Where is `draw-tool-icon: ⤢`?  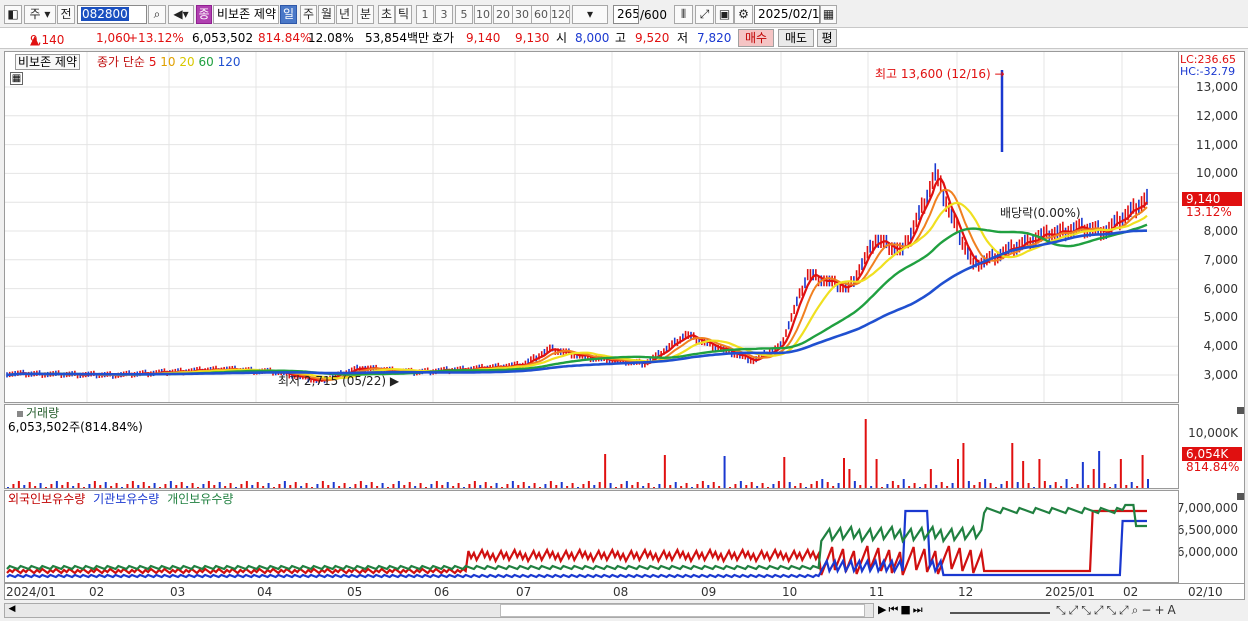
draw-tool-icon: ⤢ is located at coordinates (704, 14).